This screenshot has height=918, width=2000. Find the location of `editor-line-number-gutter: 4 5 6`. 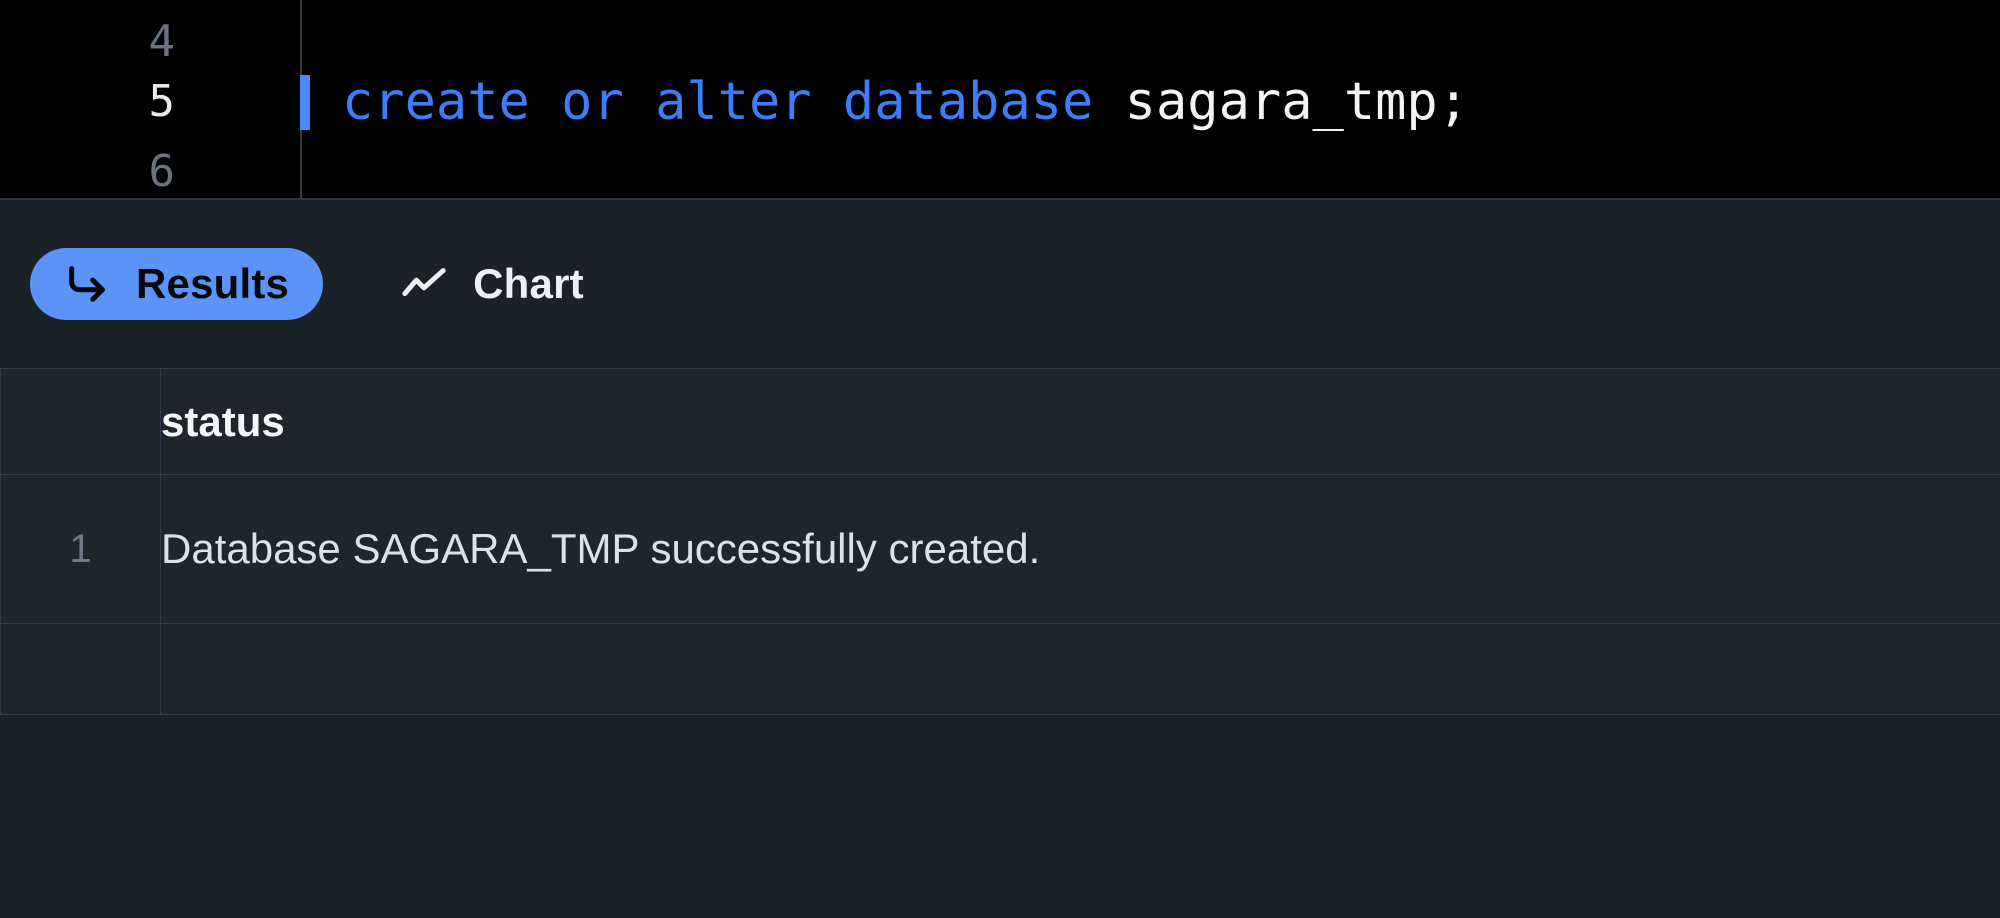

editor-line-number-gutter: 4 5 6 is located at coordinates (150, 99).